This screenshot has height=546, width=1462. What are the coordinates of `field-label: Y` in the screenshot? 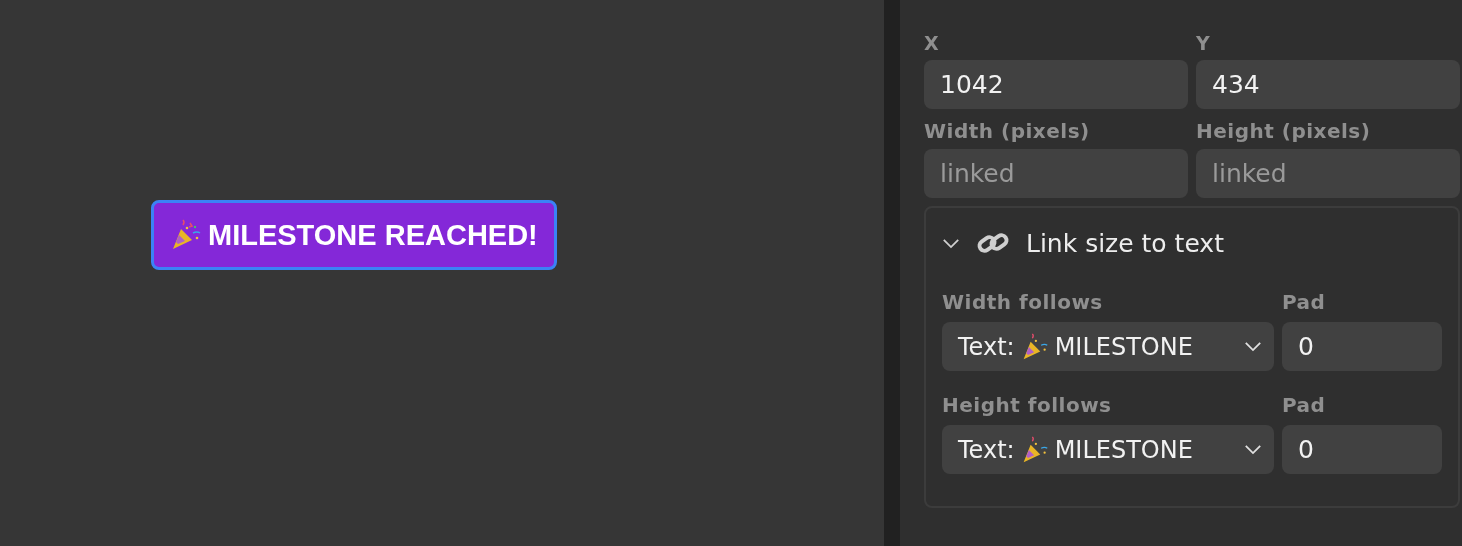 It's located at (1204, 43).